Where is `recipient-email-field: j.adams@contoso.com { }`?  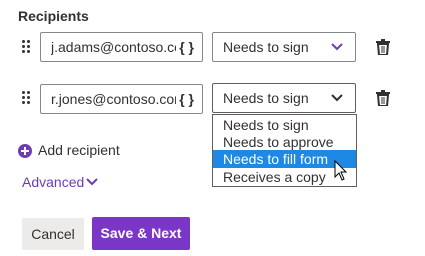 recipient-email-field: j.adams@contoso.com { } is located at coordinates (121, 47).